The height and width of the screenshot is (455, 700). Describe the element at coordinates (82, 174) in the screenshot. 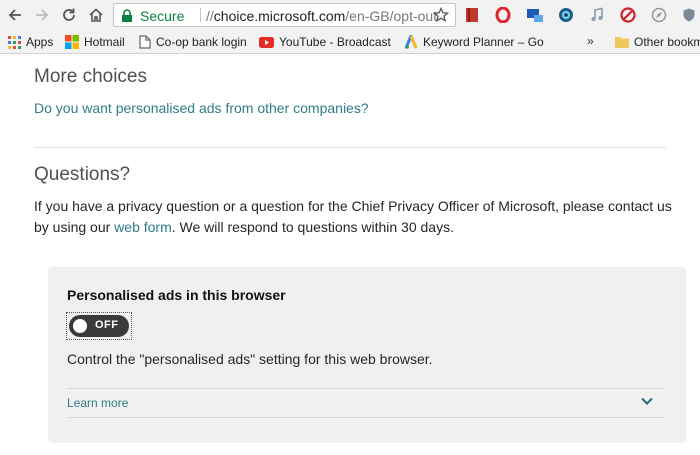

I see `questions-heading: Questions?` at that location.